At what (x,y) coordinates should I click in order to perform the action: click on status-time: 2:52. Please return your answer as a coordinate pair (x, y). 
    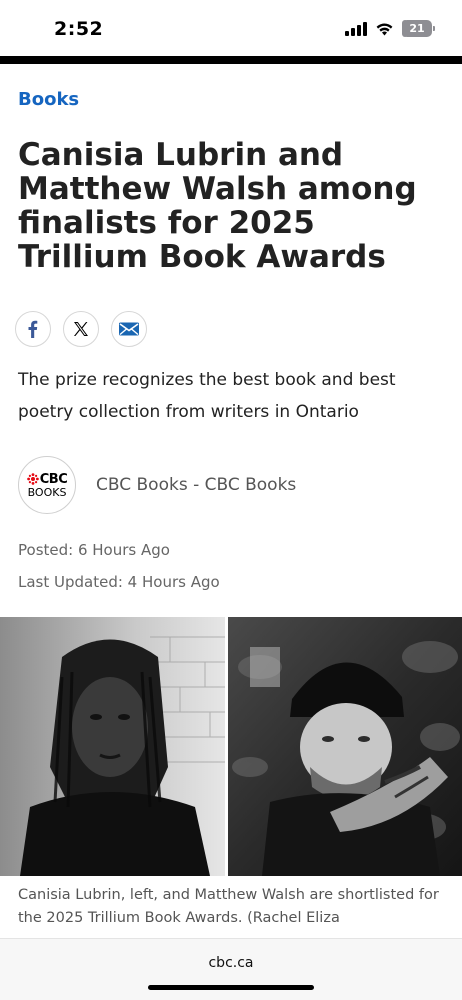
    Looking at the image, I should click on (79, 29).